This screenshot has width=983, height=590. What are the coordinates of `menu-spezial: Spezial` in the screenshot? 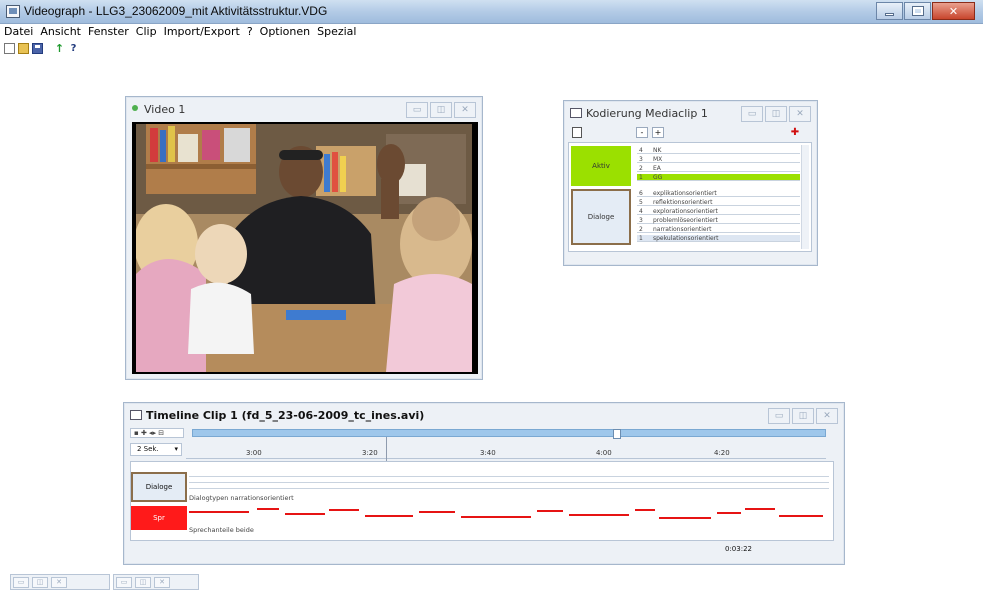 It's located at (336, 32).